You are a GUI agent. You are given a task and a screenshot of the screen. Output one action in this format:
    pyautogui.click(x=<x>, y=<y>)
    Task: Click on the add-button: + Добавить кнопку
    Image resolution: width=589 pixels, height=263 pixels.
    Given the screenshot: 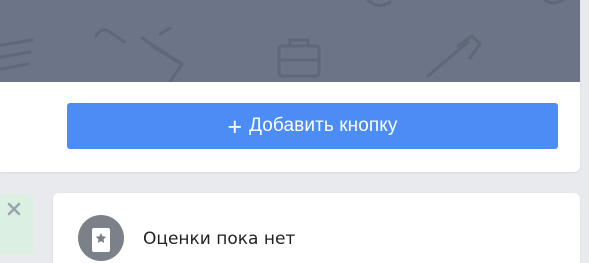 What is the action you would take?
    pyautogui.click(x=312, y=126)
    